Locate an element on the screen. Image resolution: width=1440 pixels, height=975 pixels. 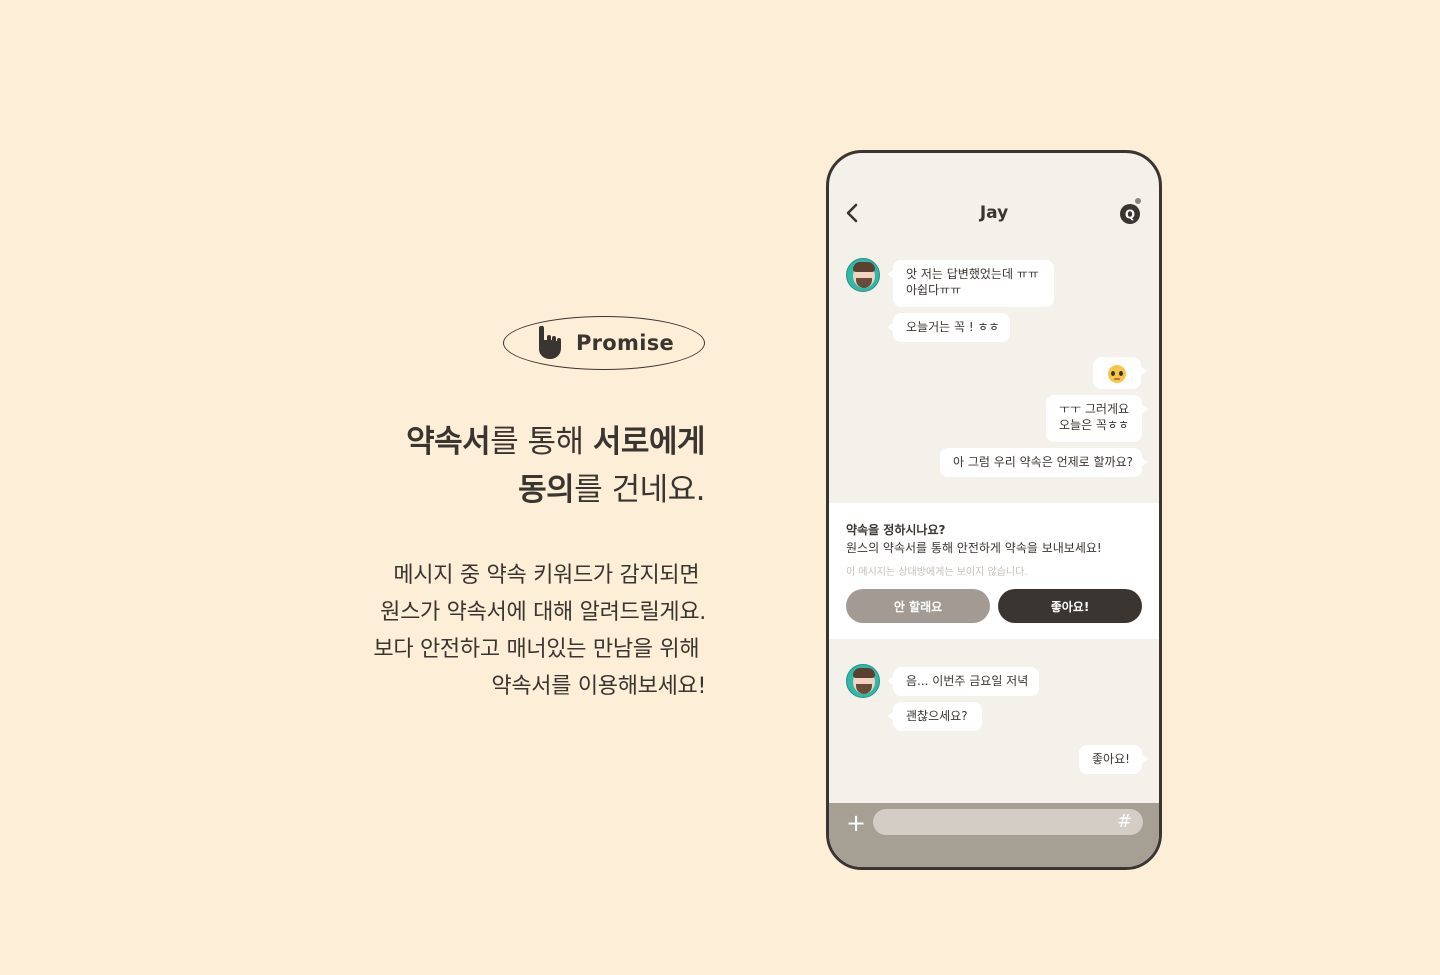
message-composer: + # is located at coordinates (994, 835).